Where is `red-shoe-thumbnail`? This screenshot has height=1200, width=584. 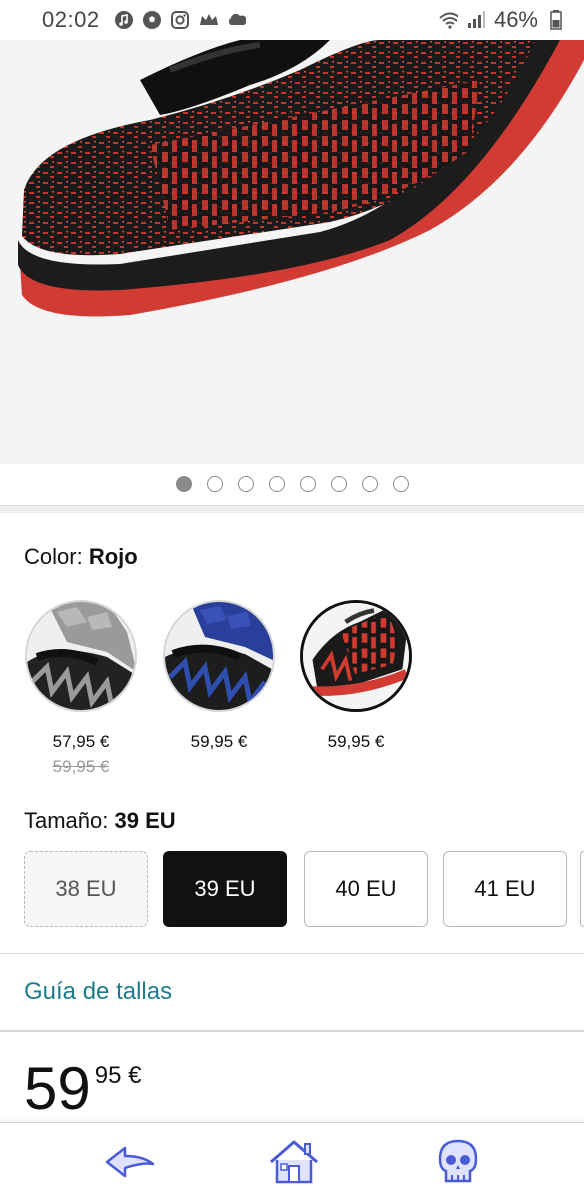
red-shoe-thumbnail is located at coordinates (356, 656).